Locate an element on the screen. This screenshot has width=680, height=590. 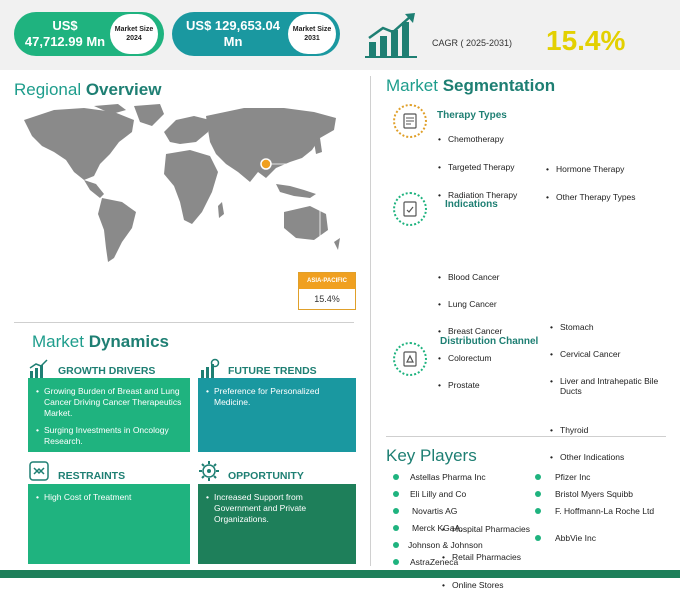
opportunity-title: OPPORTUNITY is located at coordinates (266, 476).